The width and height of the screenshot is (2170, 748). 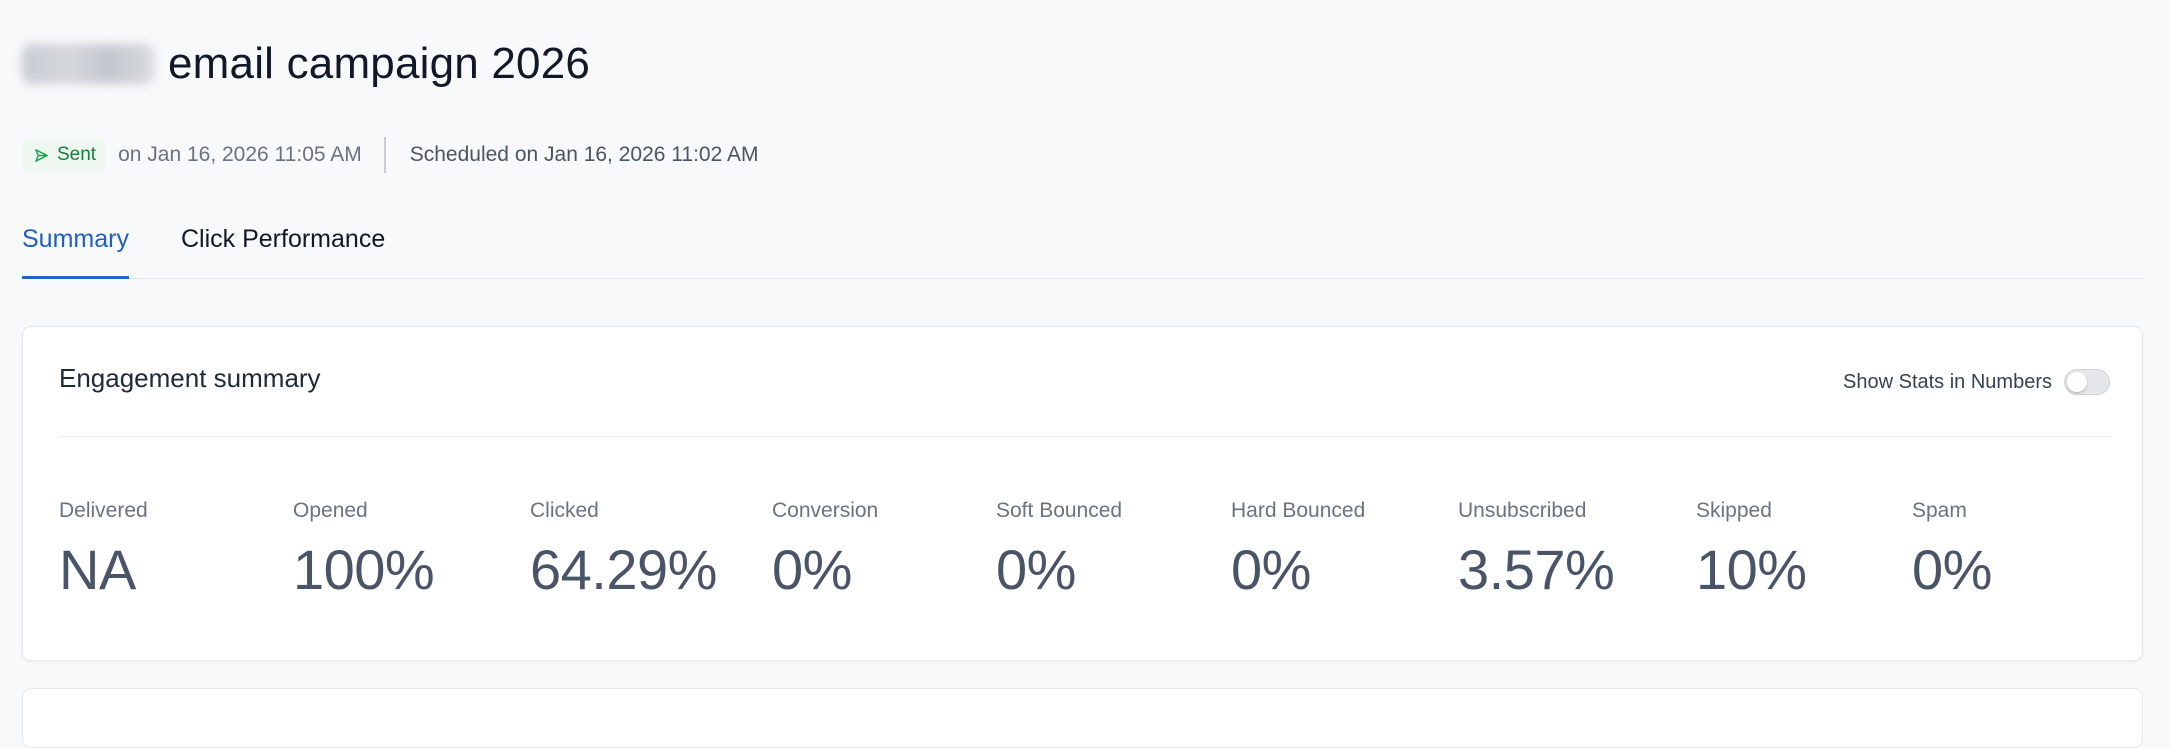 I want to click on show-stats-toggle, so click(x=2087, y=382).